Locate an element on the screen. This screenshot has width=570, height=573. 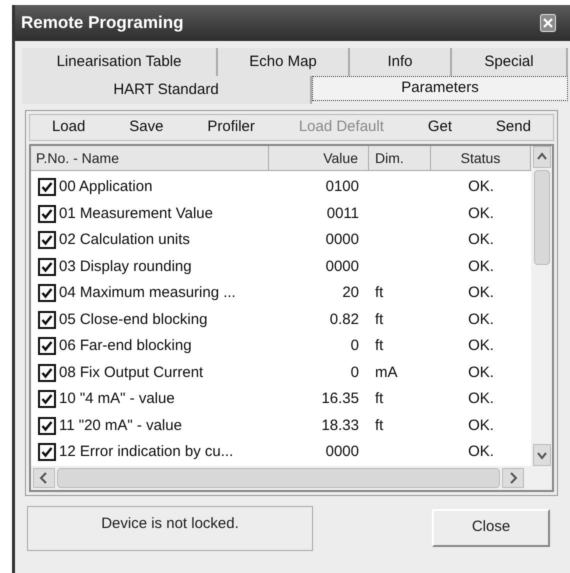
vertical-scrollbar is located at coordinates (541, 306).